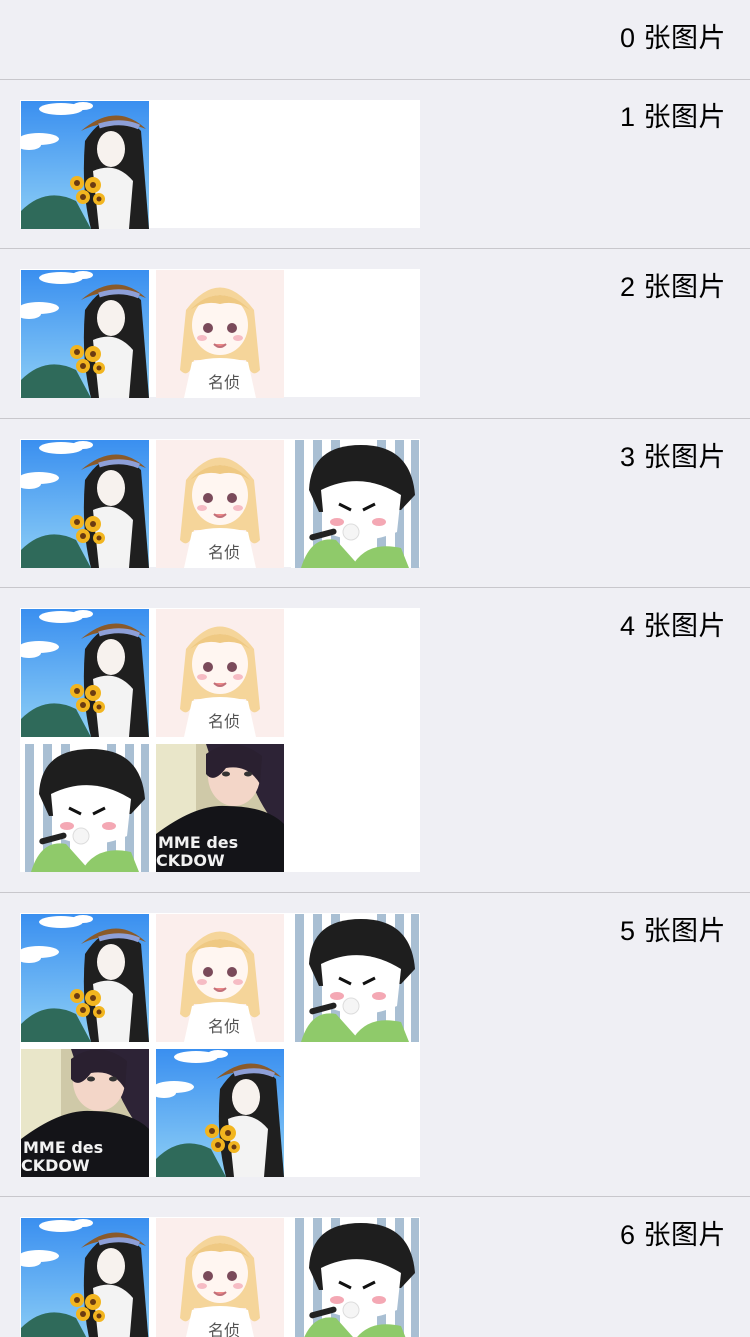  I want to click on image-count-label: 5 张图片, so click(672, 931).